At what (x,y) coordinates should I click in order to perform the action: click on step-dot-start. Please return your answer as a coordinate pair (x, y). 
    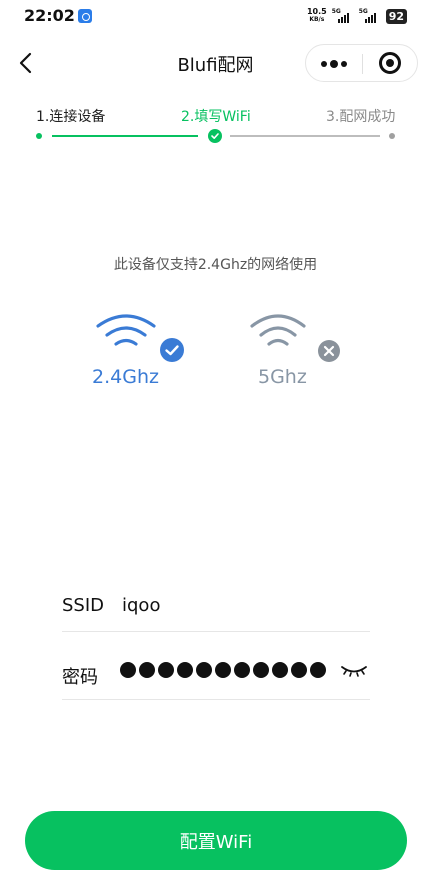
    Looking at the image, I should click on (39, 136).